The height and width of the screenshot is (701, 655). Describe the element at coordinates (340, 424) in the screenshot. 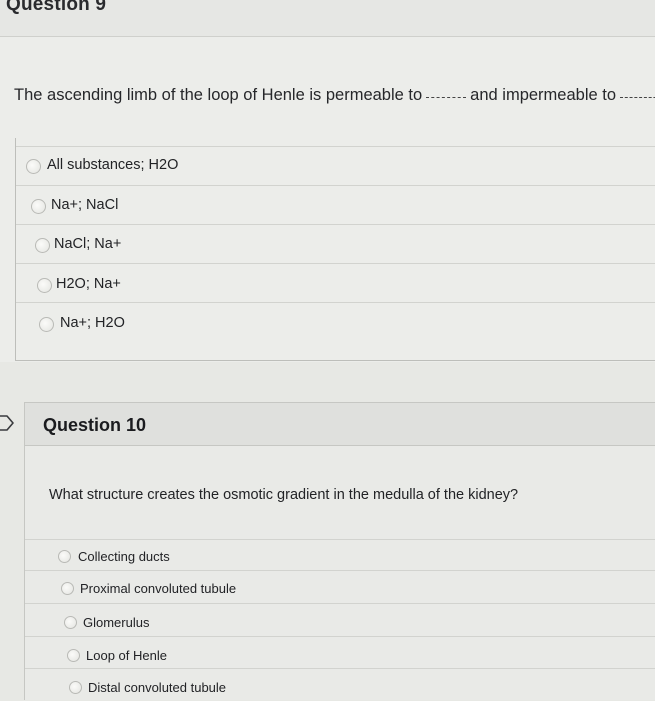

I see `question-10-header: Question 10` at that location.